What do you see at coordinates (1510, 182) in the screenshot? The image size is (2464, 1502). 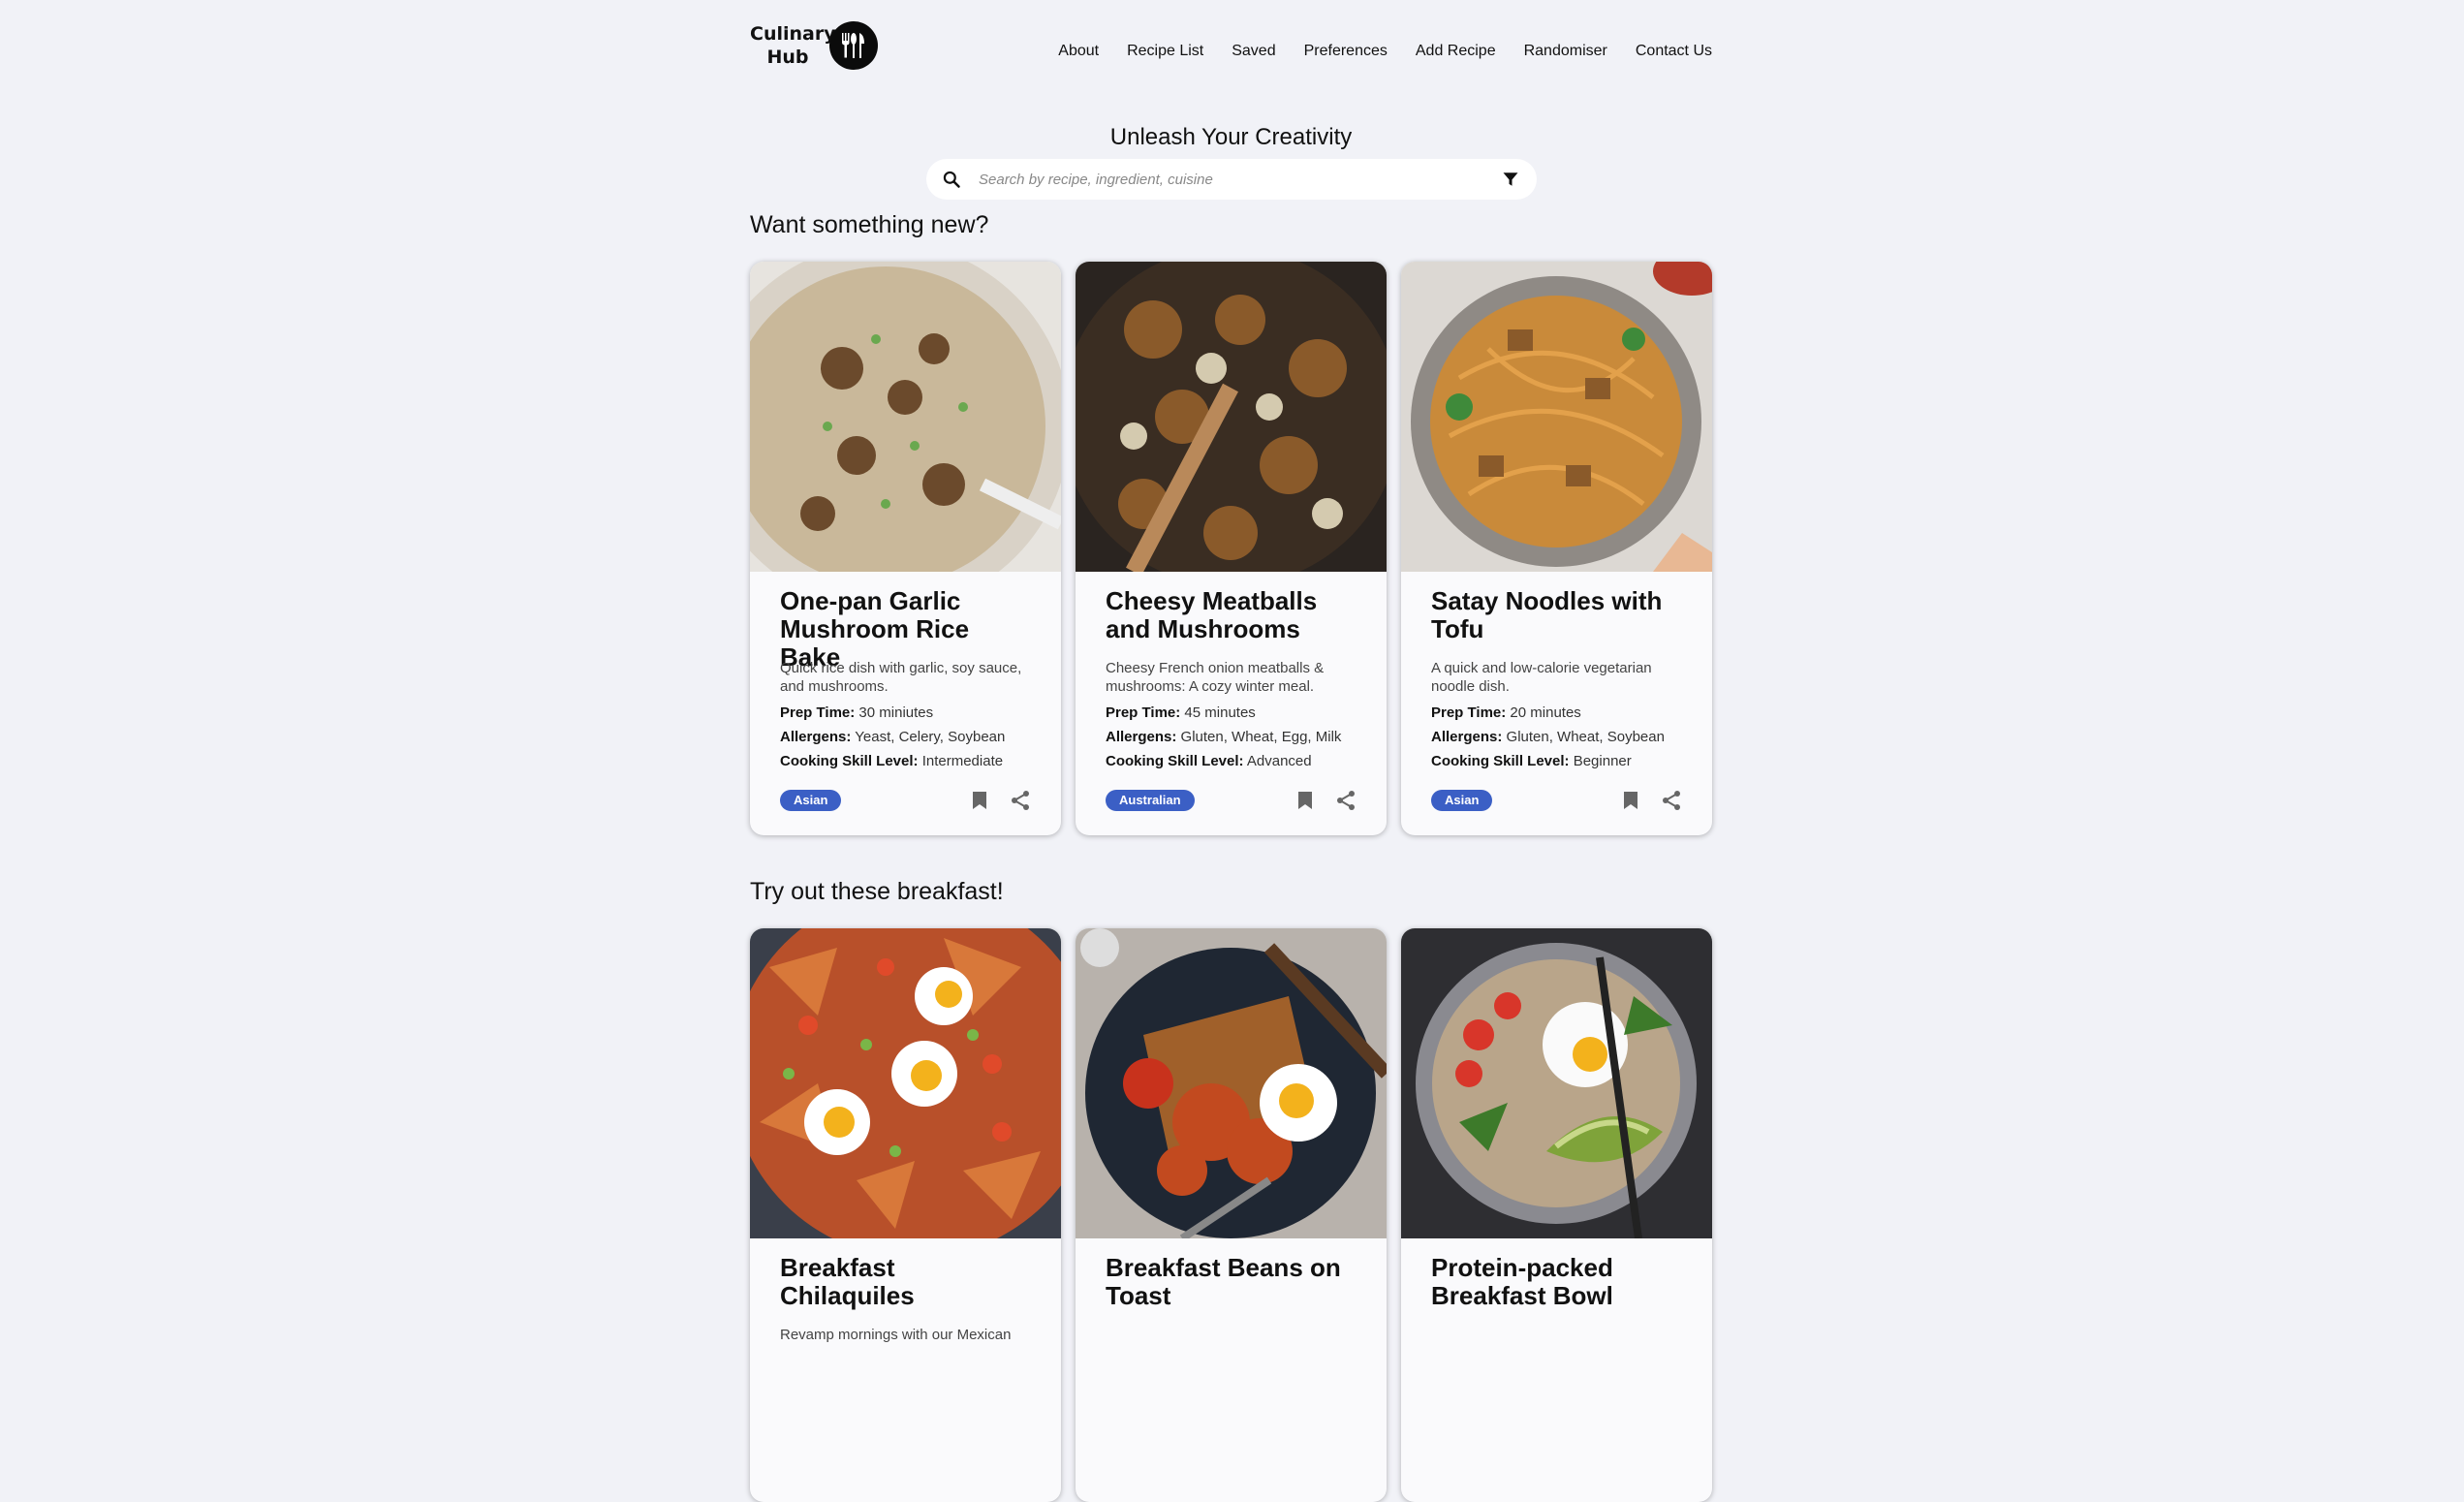 I see `filter-icon` at bounding box center [1510, 182].